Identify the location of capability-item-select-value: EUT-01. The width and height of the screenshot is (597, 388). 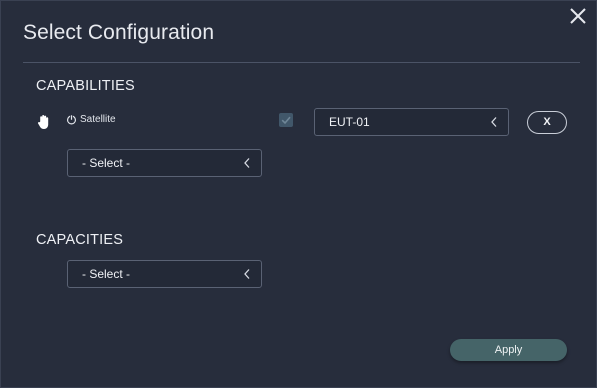
(349, 122).